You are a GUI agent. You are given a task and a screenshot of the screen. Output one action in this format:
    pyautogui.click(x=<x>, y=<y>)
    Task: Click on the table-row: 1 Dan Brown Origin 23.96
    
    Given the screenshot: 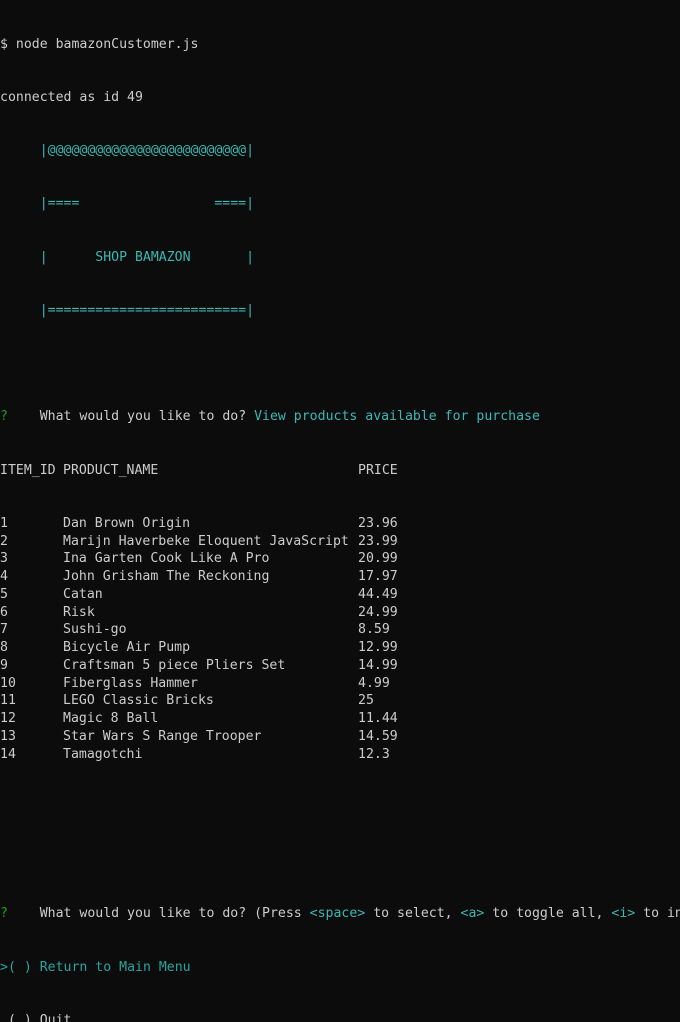 What is the action you would take?
    pyautogui.click(x=340, y=524)
    